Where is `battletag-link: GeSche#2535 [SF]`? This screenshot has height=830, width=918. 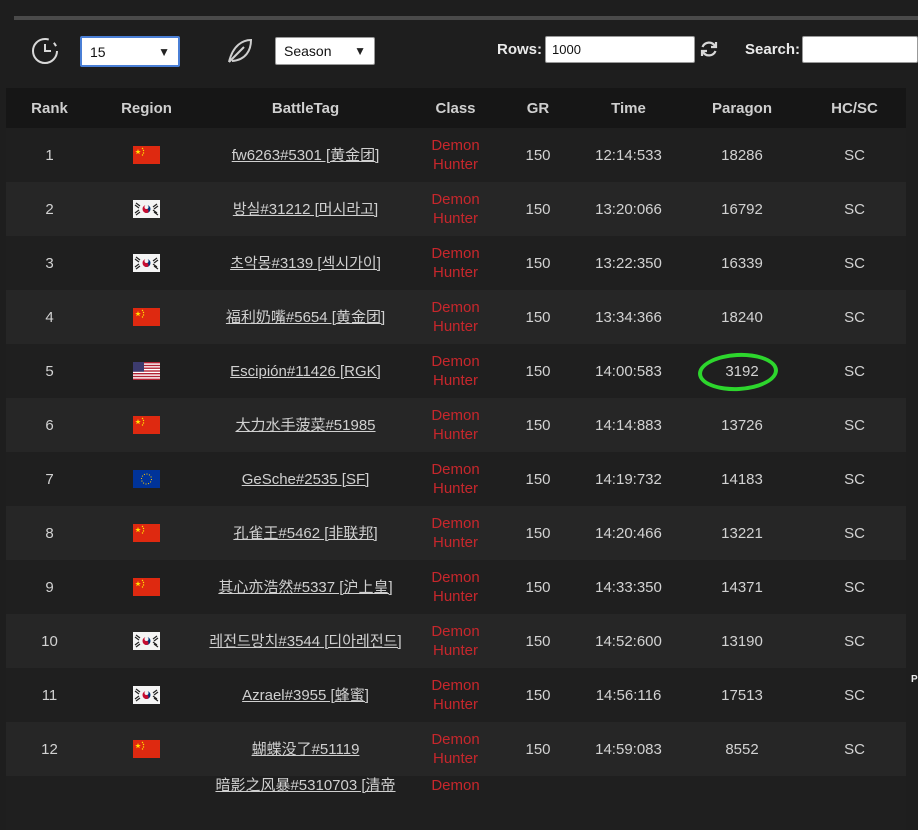
battletag-link: GeSche#2535 [SF] is located at coordinates (306, 479).